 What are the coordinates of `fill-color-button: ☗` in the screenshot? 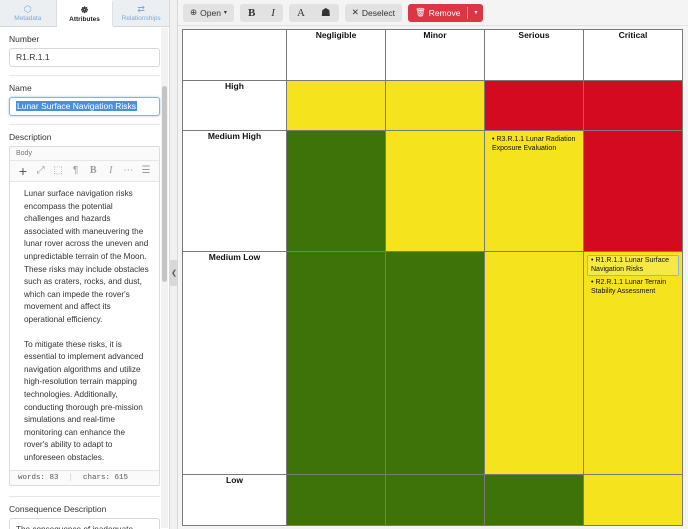 It's located at (326, 13).